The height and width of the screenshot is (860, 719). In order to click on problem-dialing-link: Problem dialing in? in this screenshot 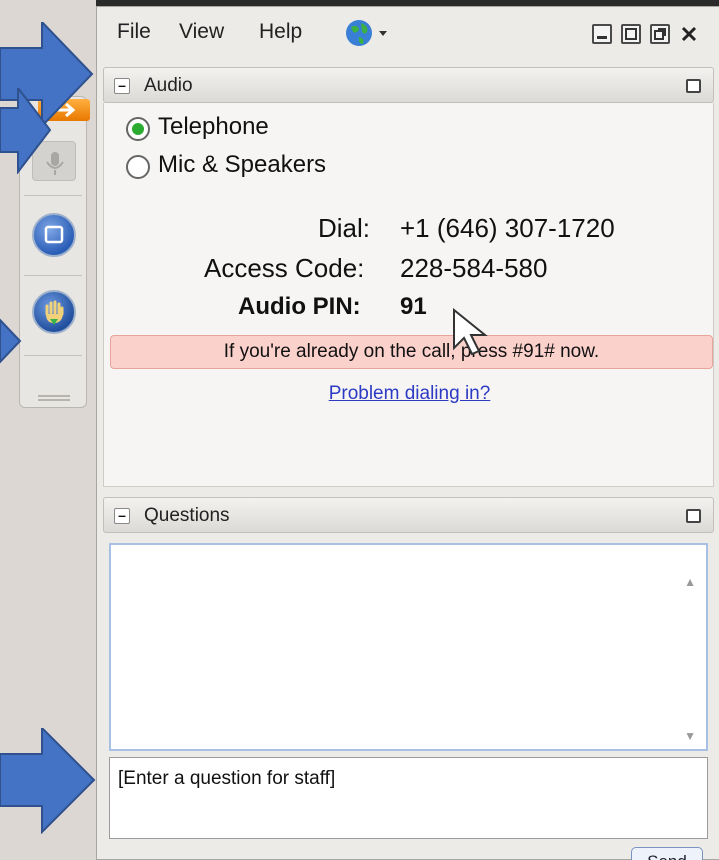, I will do `click(409, 394)`.